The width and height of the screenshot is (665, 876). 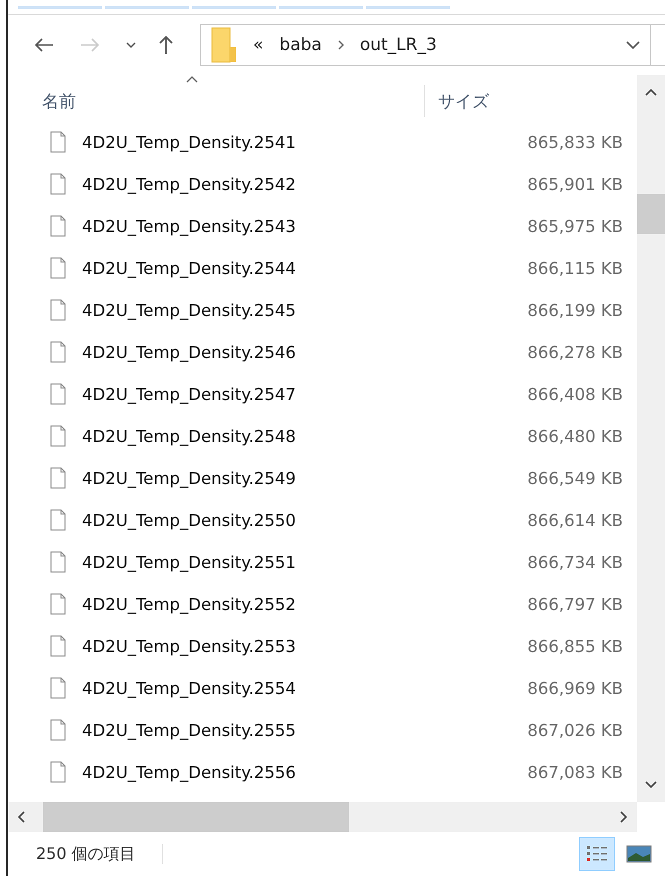 What do you see at coordinates (189, 436) in the screenshot?
I see `file-name: 4D2U_Temp_Density.2548` at bounding box center [189, 436].